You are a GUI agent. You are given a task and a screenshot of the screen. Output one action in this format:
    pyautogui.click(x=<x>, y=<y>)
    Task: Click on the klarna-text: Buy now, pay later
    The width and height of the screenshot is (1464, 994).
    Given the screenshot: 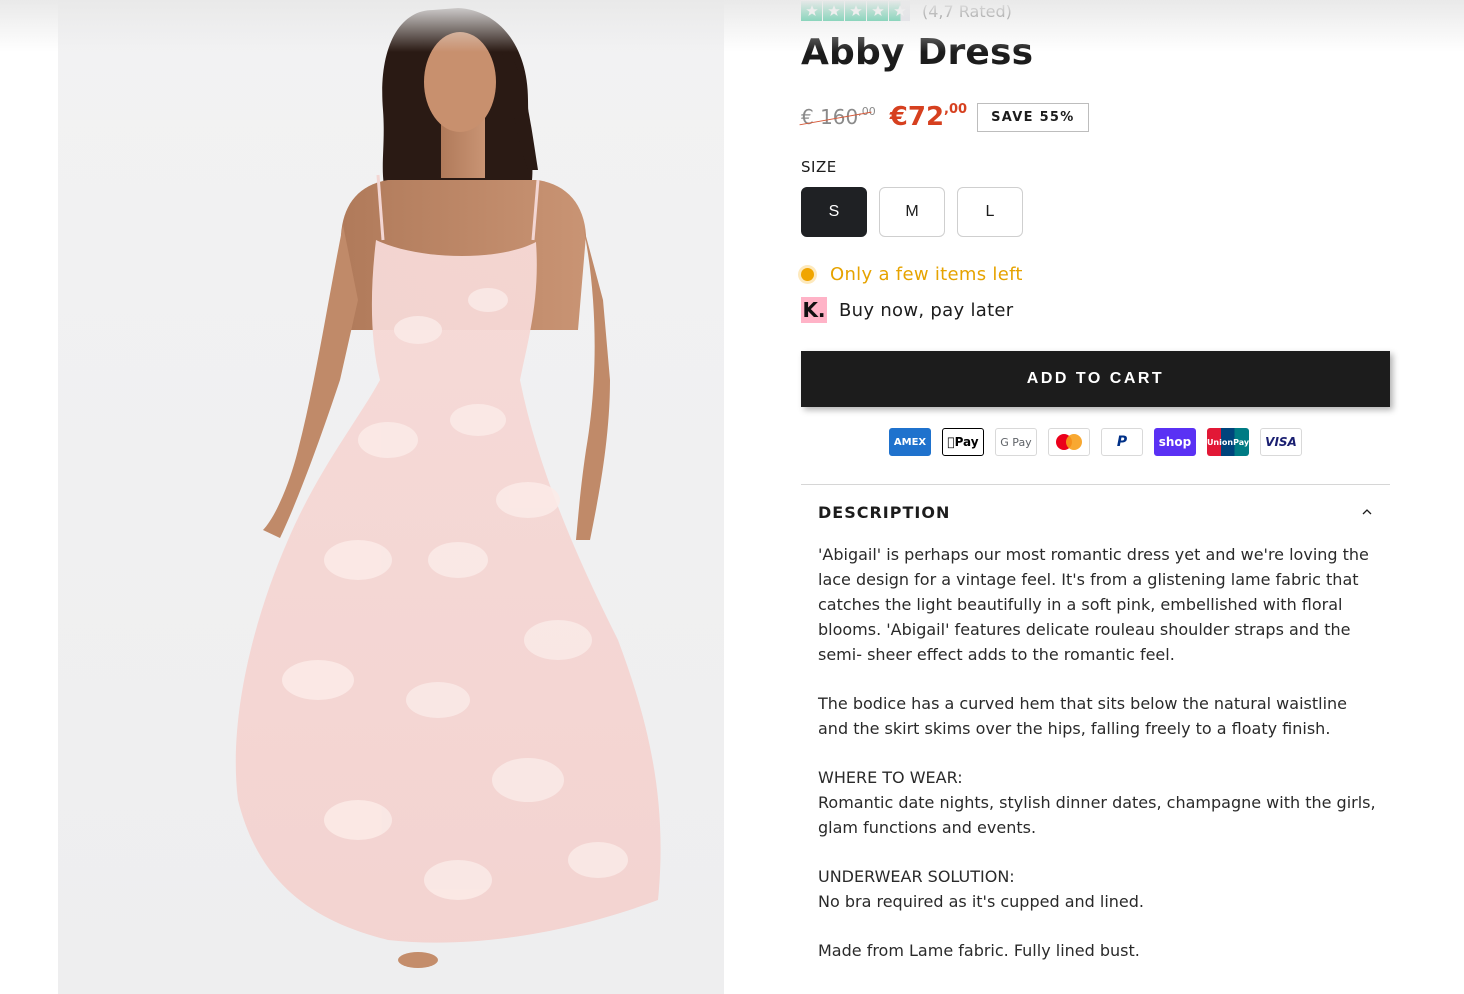 What is the action you would take?
    pyautogui.click(x=926, y=310)
    